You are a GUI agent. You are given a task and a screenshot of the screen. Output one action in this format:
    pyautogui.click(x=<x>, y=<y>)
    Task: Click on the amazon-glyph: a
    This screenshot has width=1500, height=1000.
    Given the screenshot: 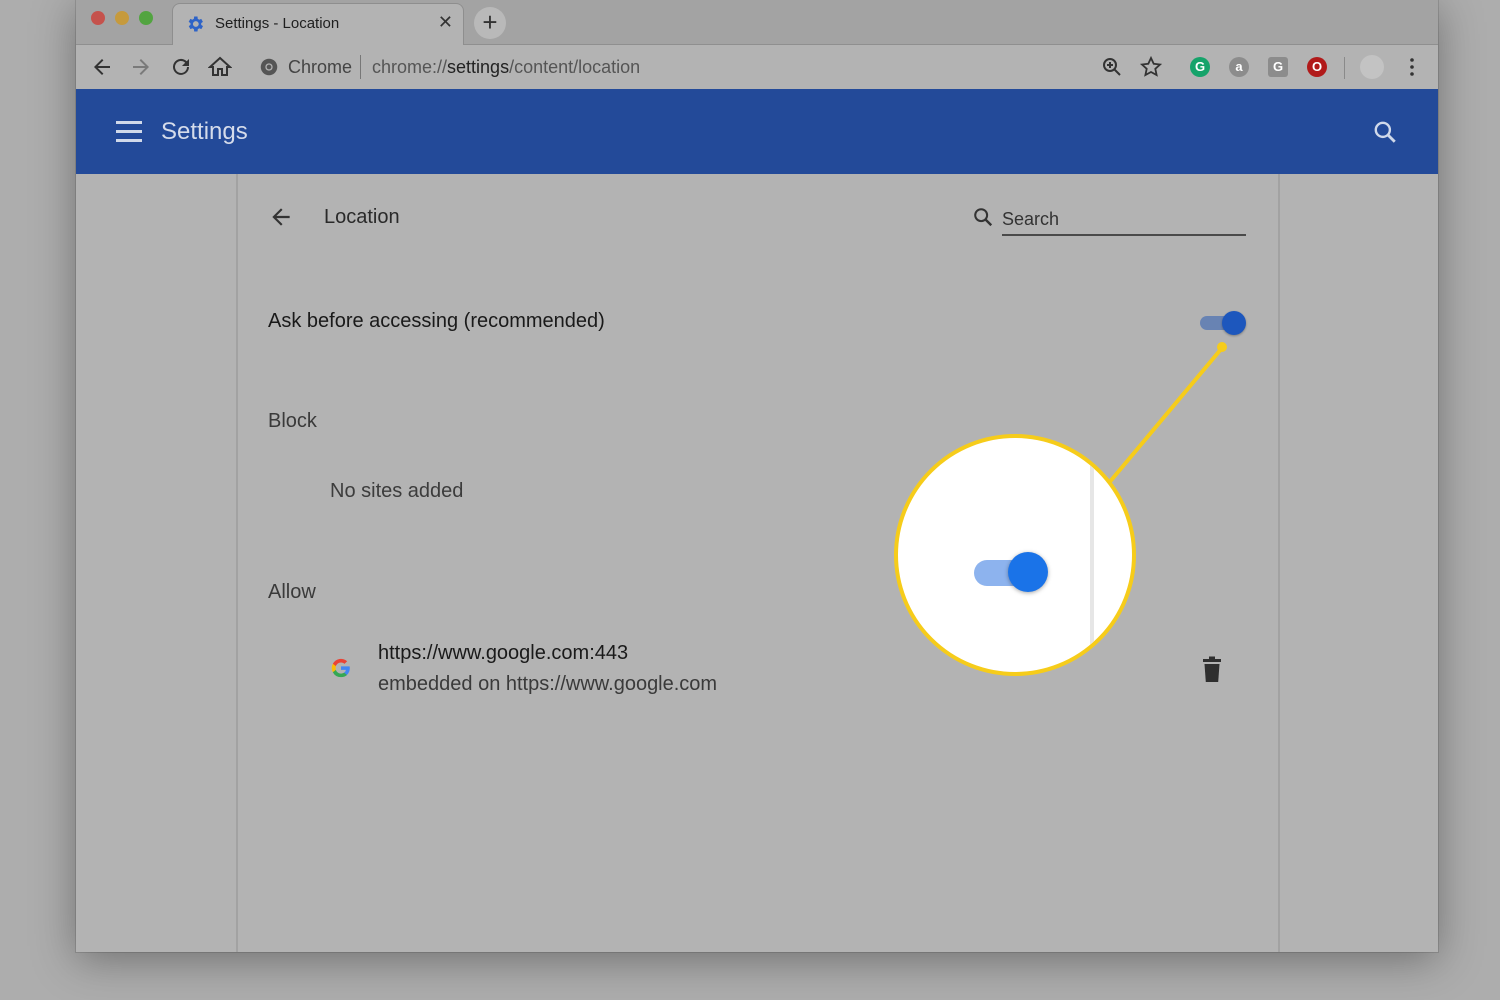 What is the action you would take?
    pyautogui.click(x=1239, y=66)
    